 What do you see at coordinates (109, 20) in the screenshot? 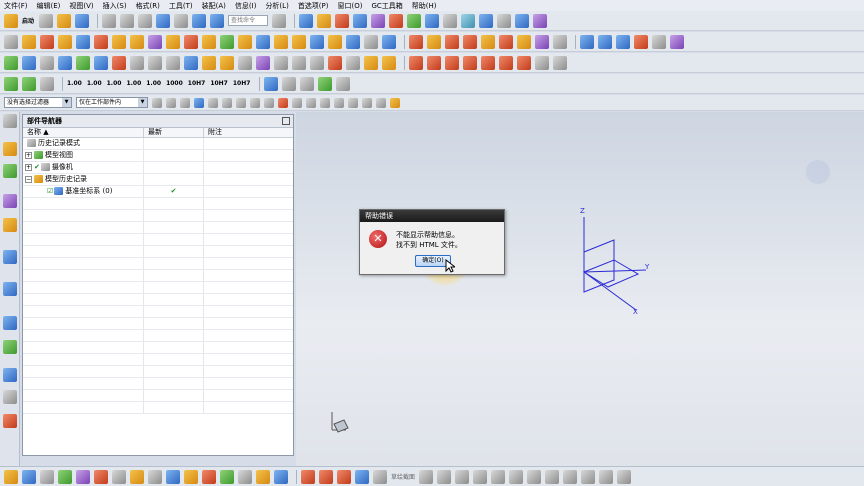
I see `cut-icon` at bounding box center [109, 20].